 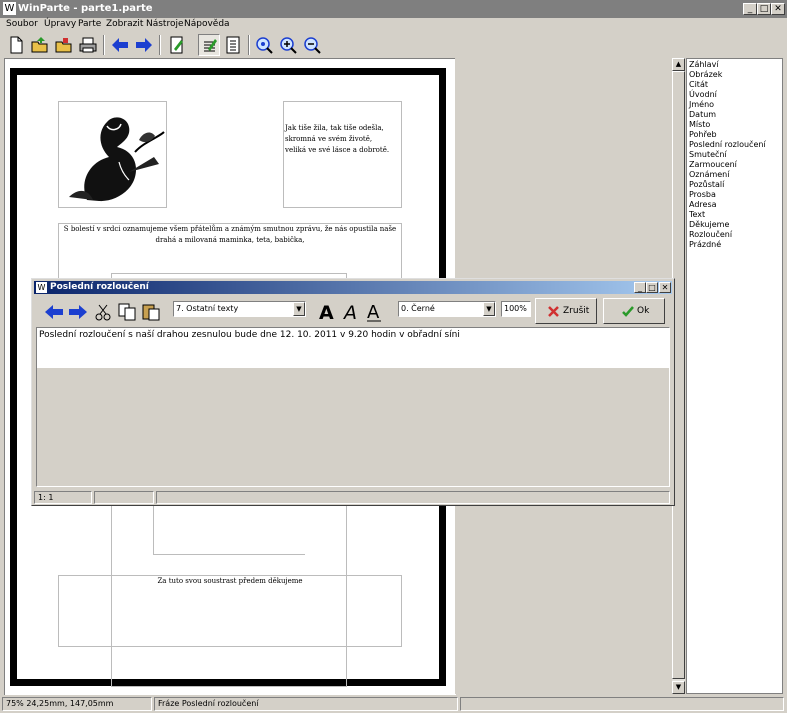 What do you see at coordinates (710, 235) in the screenshot?
I see `list-item: Rozloučení` at bounding box center [710, 235].